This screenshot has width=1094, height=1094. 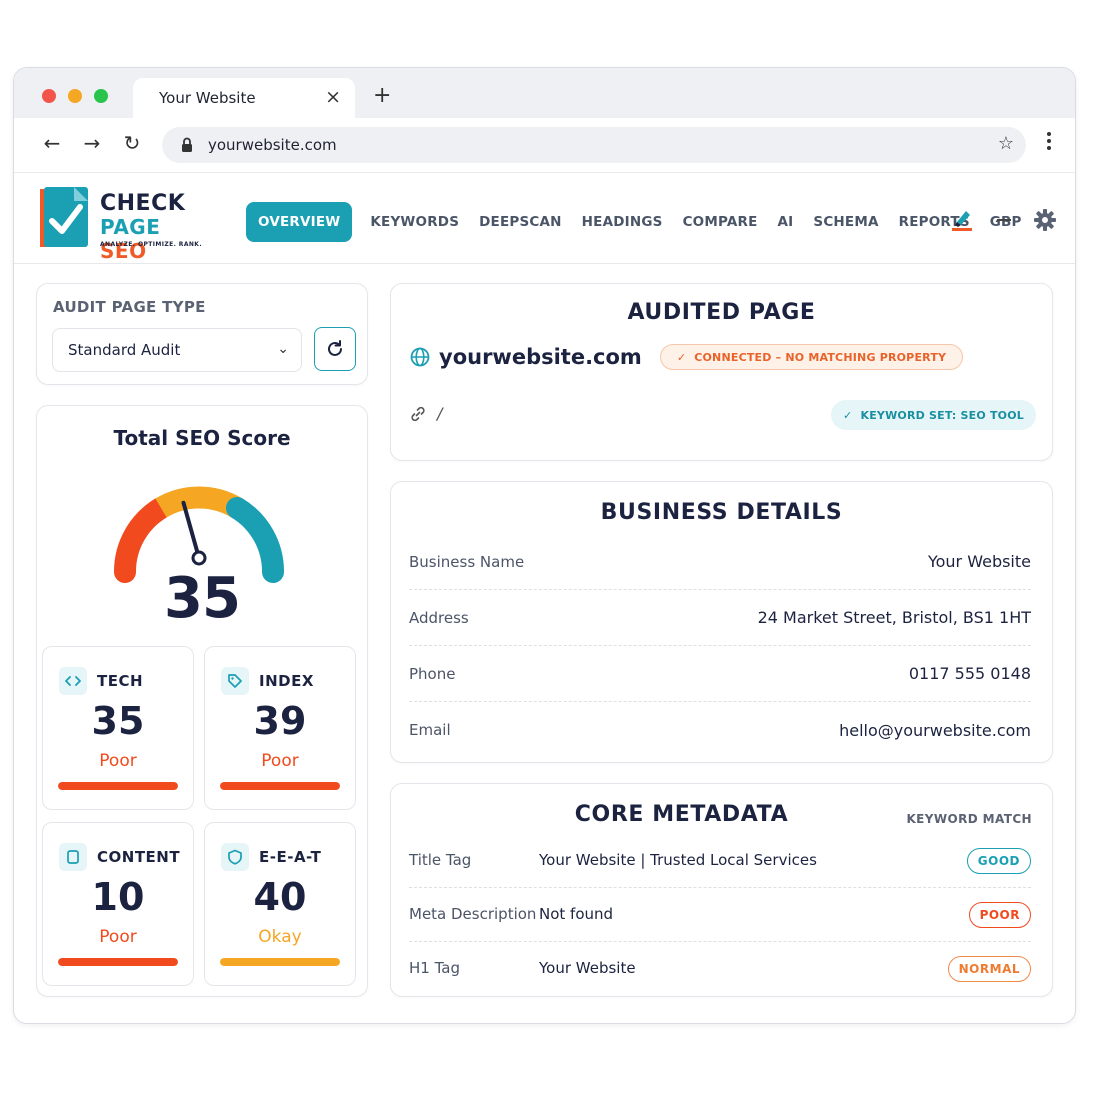 I want to click on tab-deepscan: DEEPSCAN, so click(x=520, y=222).